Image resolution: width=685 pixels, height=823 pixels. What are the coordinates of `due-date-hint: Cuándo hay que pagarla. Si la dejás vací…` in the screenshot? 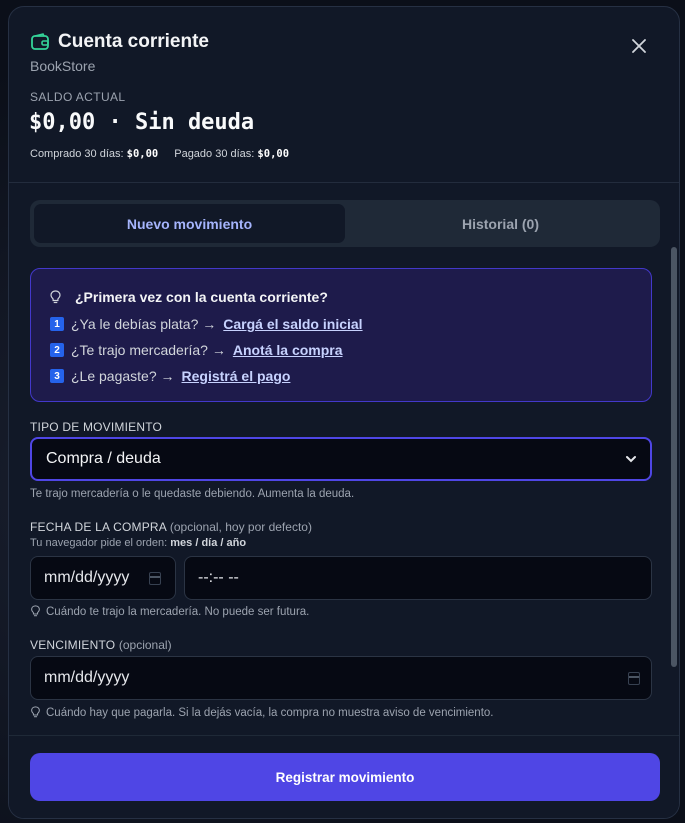 It's located at (261, 712).